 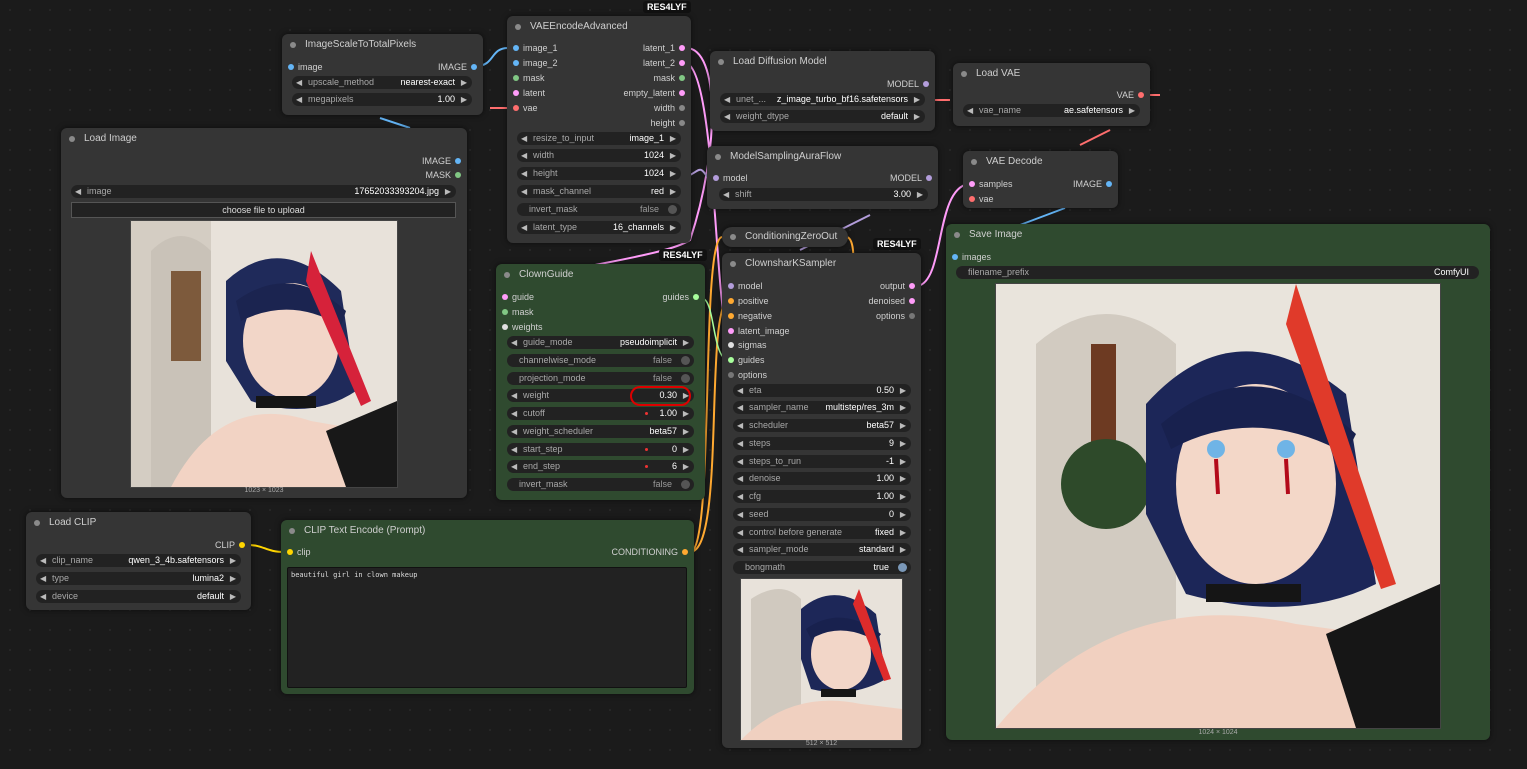 I want to click on input-clip: clip, so click(x=297, y=552).